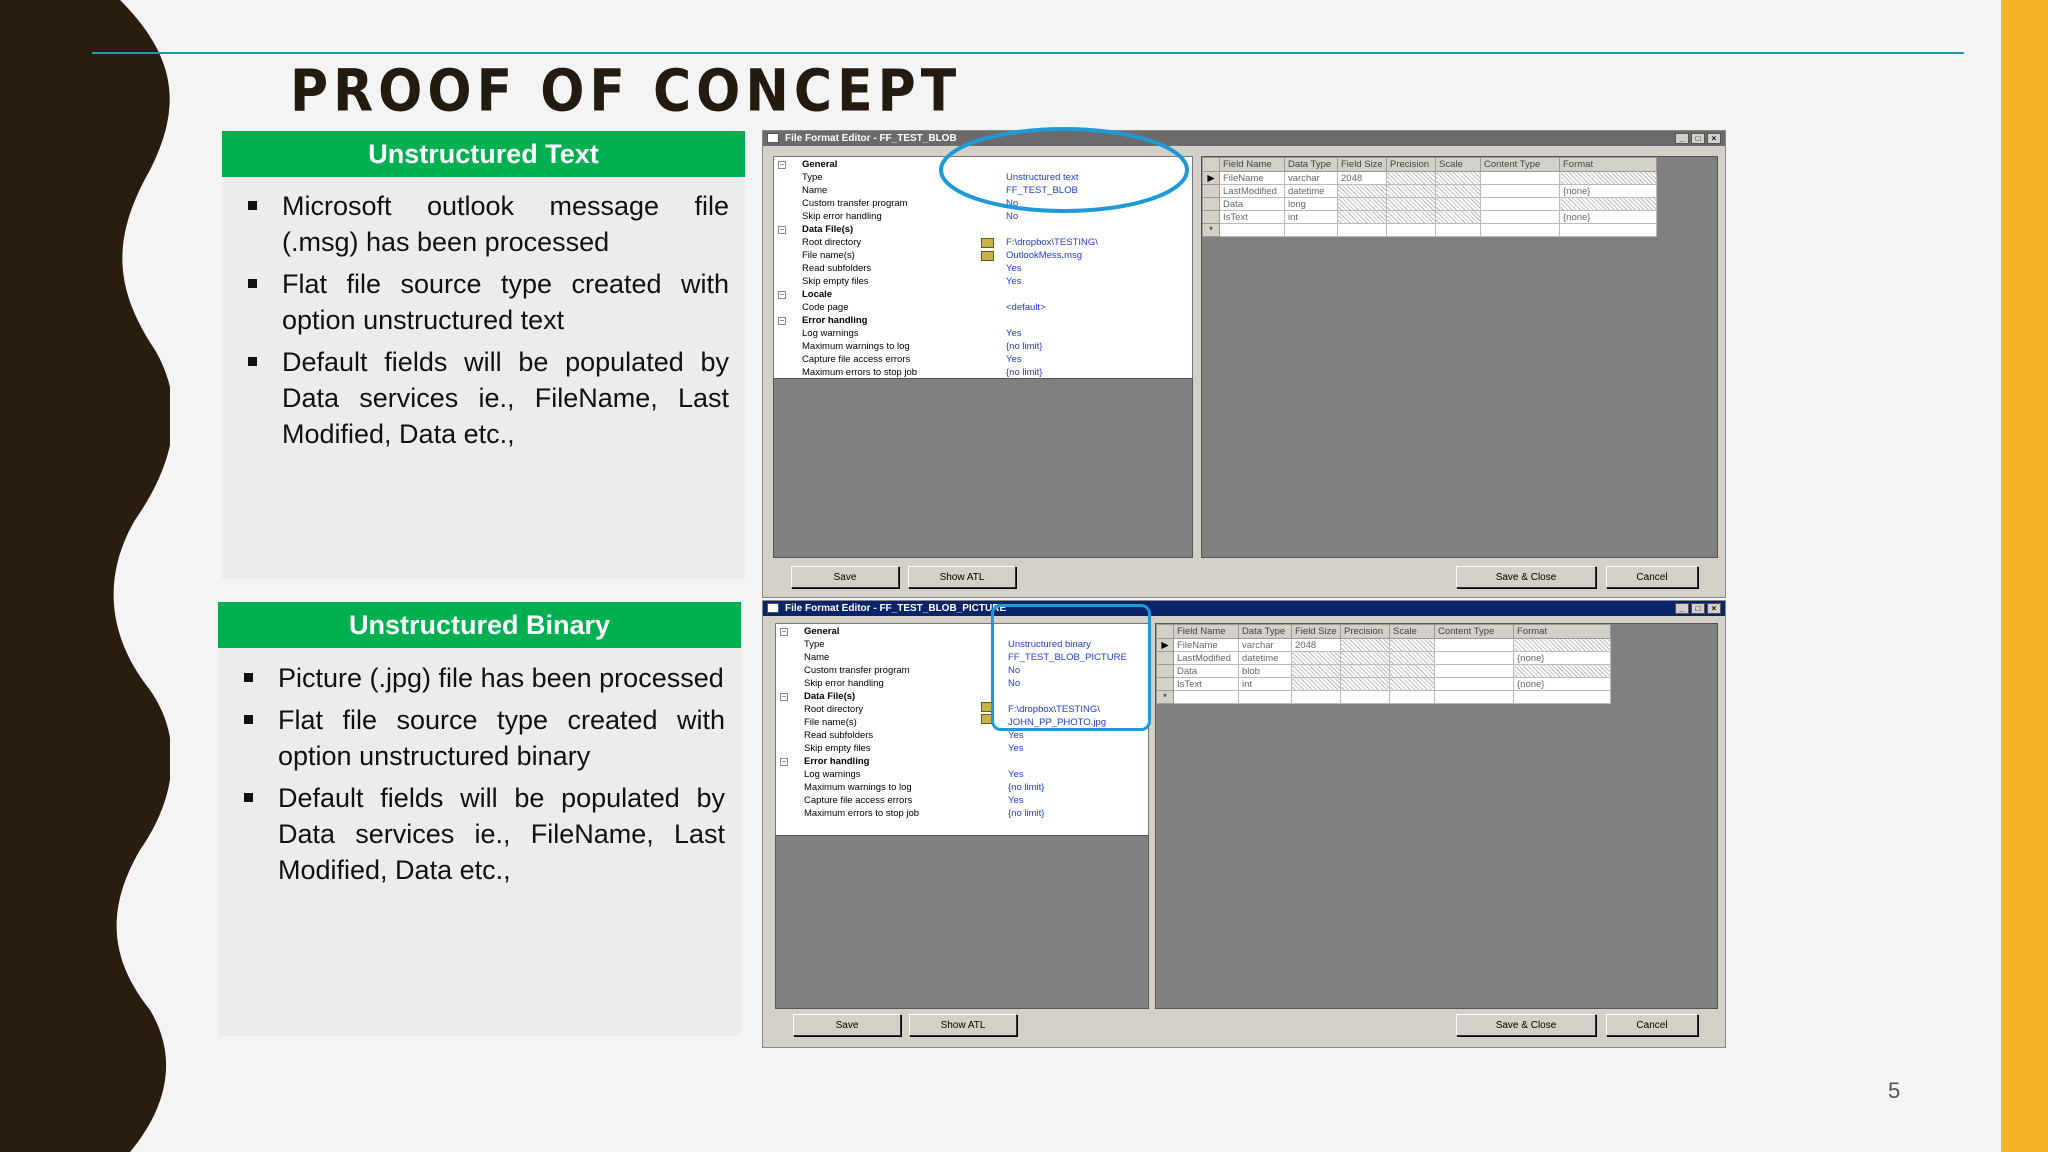 The height and width of the screenshot is (1152, 2048). What do you see at coordinates (1206, 631) in the screenshot?
I see `column-header: Field Name` at bounding box center [1206, 631].